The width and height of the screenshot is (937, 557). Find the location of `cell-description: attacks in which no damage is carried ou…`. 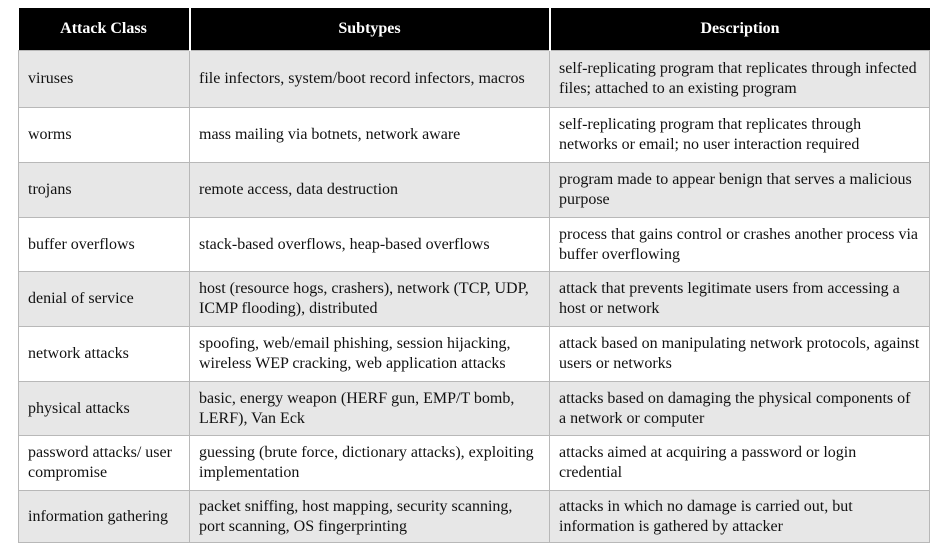

cell-description: attacks in which no damage is carried ou… is located at coordinates (739, 516).